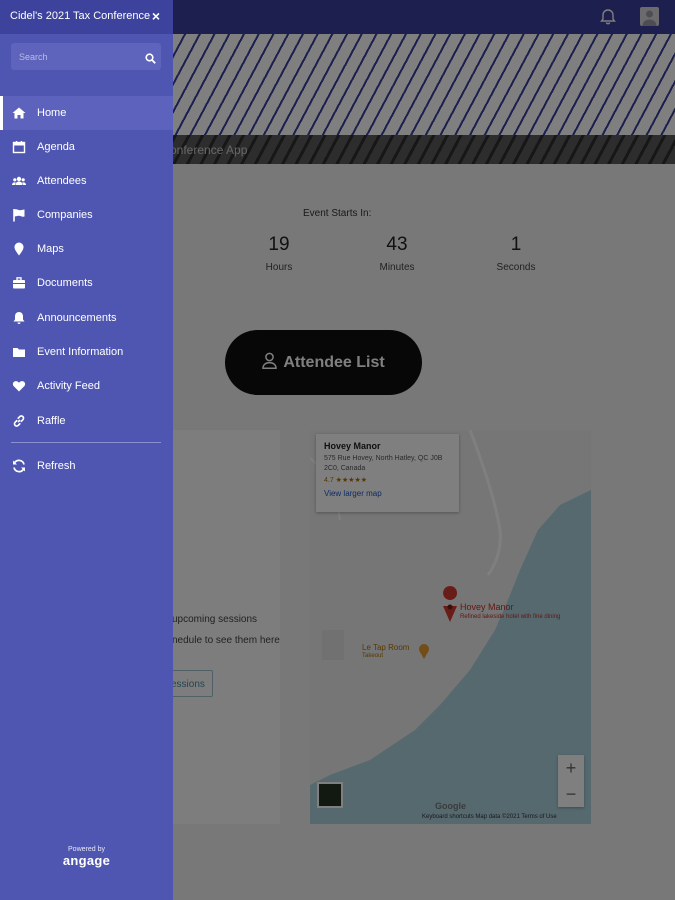 The height and width of the screenshot is (900, 675). What do you see at coordinates (56, 466) in the screenshot?
I see `nav-item-label: Refresh` at bounding box center [56, 466].